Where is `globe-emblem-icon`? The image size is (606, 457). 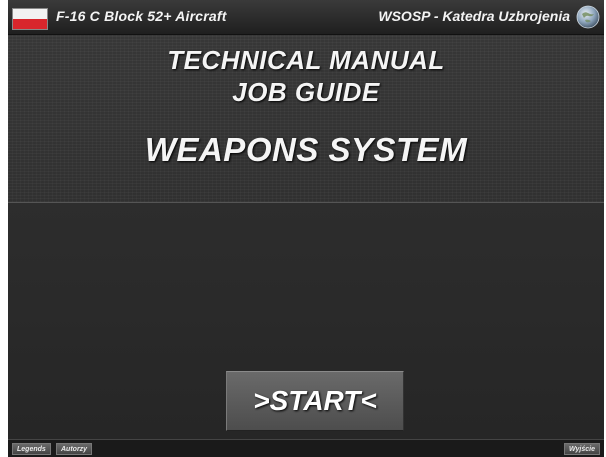 globe-emblem-icon is located at coordinates (588, 17).